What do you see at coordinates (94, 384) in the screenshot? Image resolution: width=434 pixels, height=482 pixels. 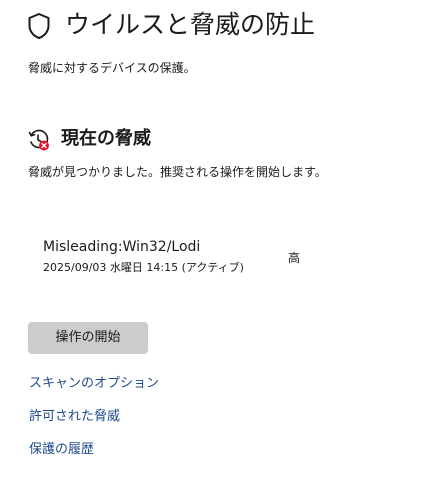 I see `scan-options-link: スキャンのオプション` at bounding box center [94, 384].